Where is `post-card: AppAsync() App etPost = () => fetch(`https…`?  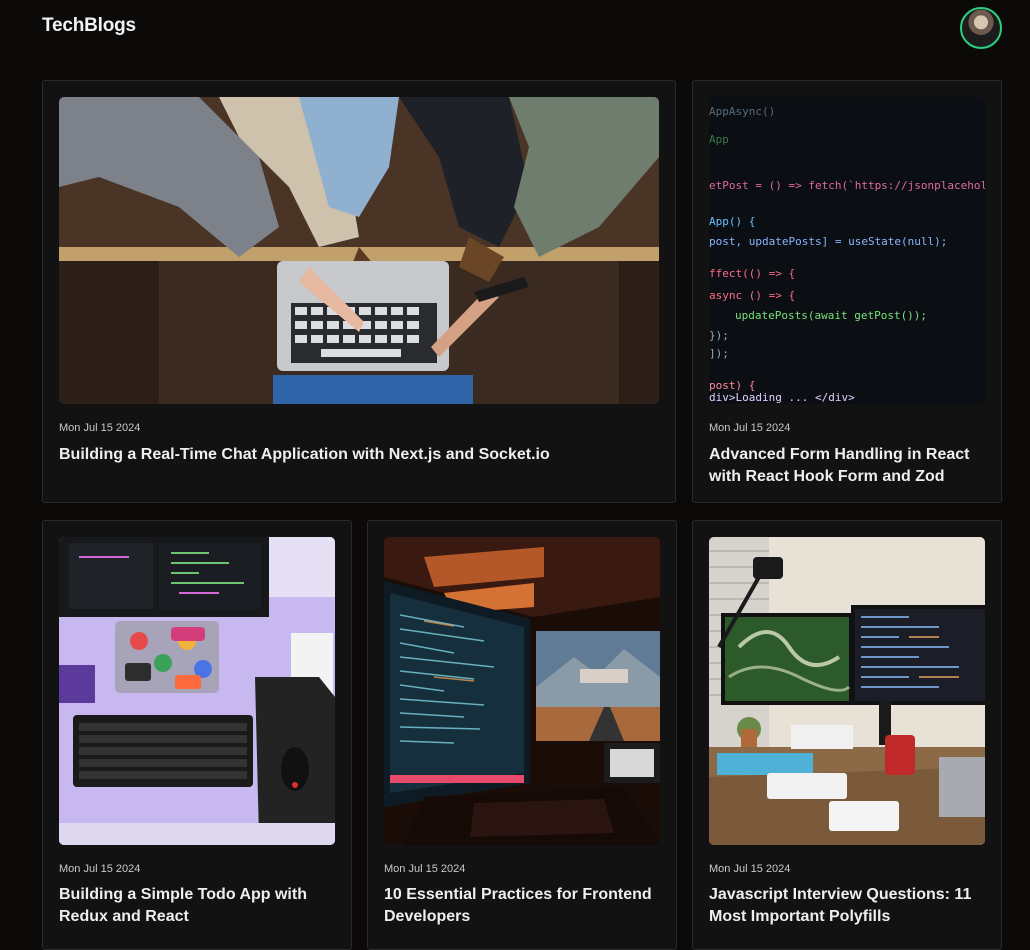 post-card: AppAsync() App etPost = () => fetch(`https… is located at coordinates (847, 291).